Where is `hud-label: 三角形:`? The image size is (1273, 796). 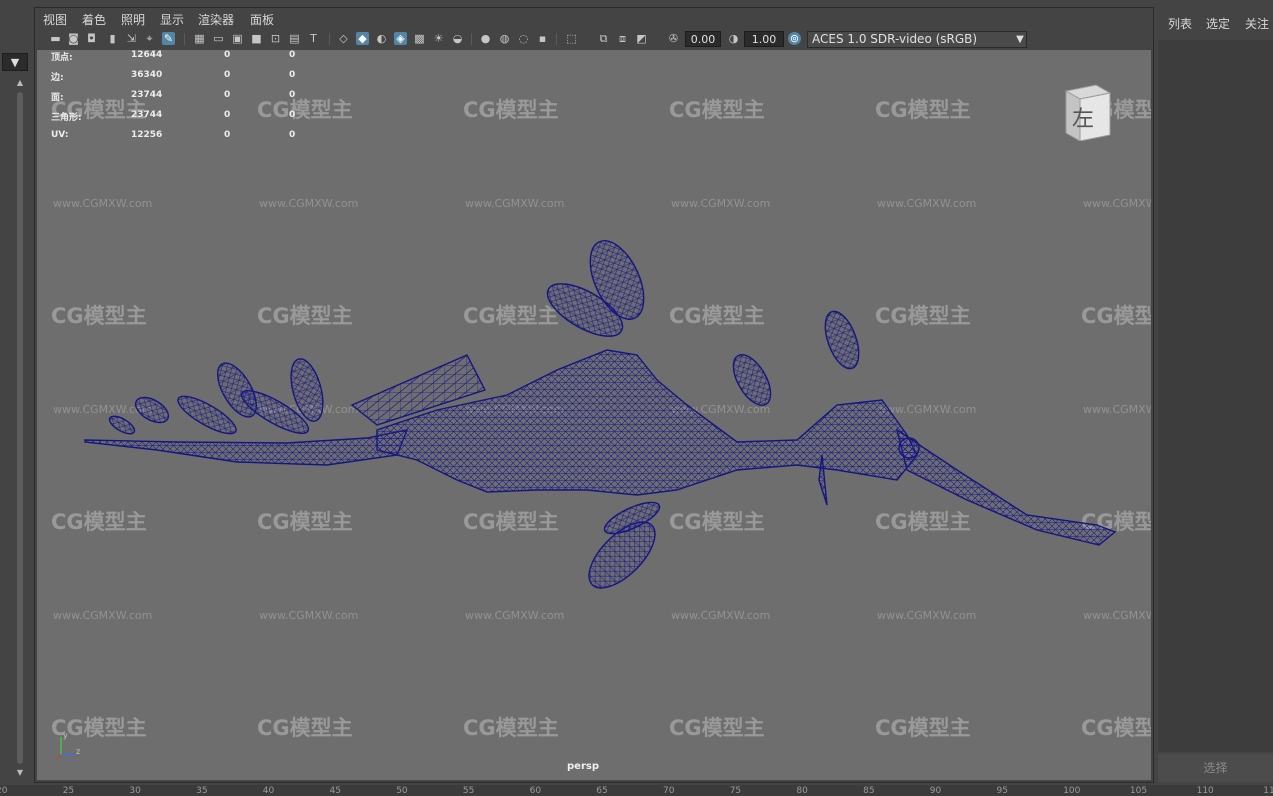 hud-label: 三角形: is located at coordinates (66, 118).